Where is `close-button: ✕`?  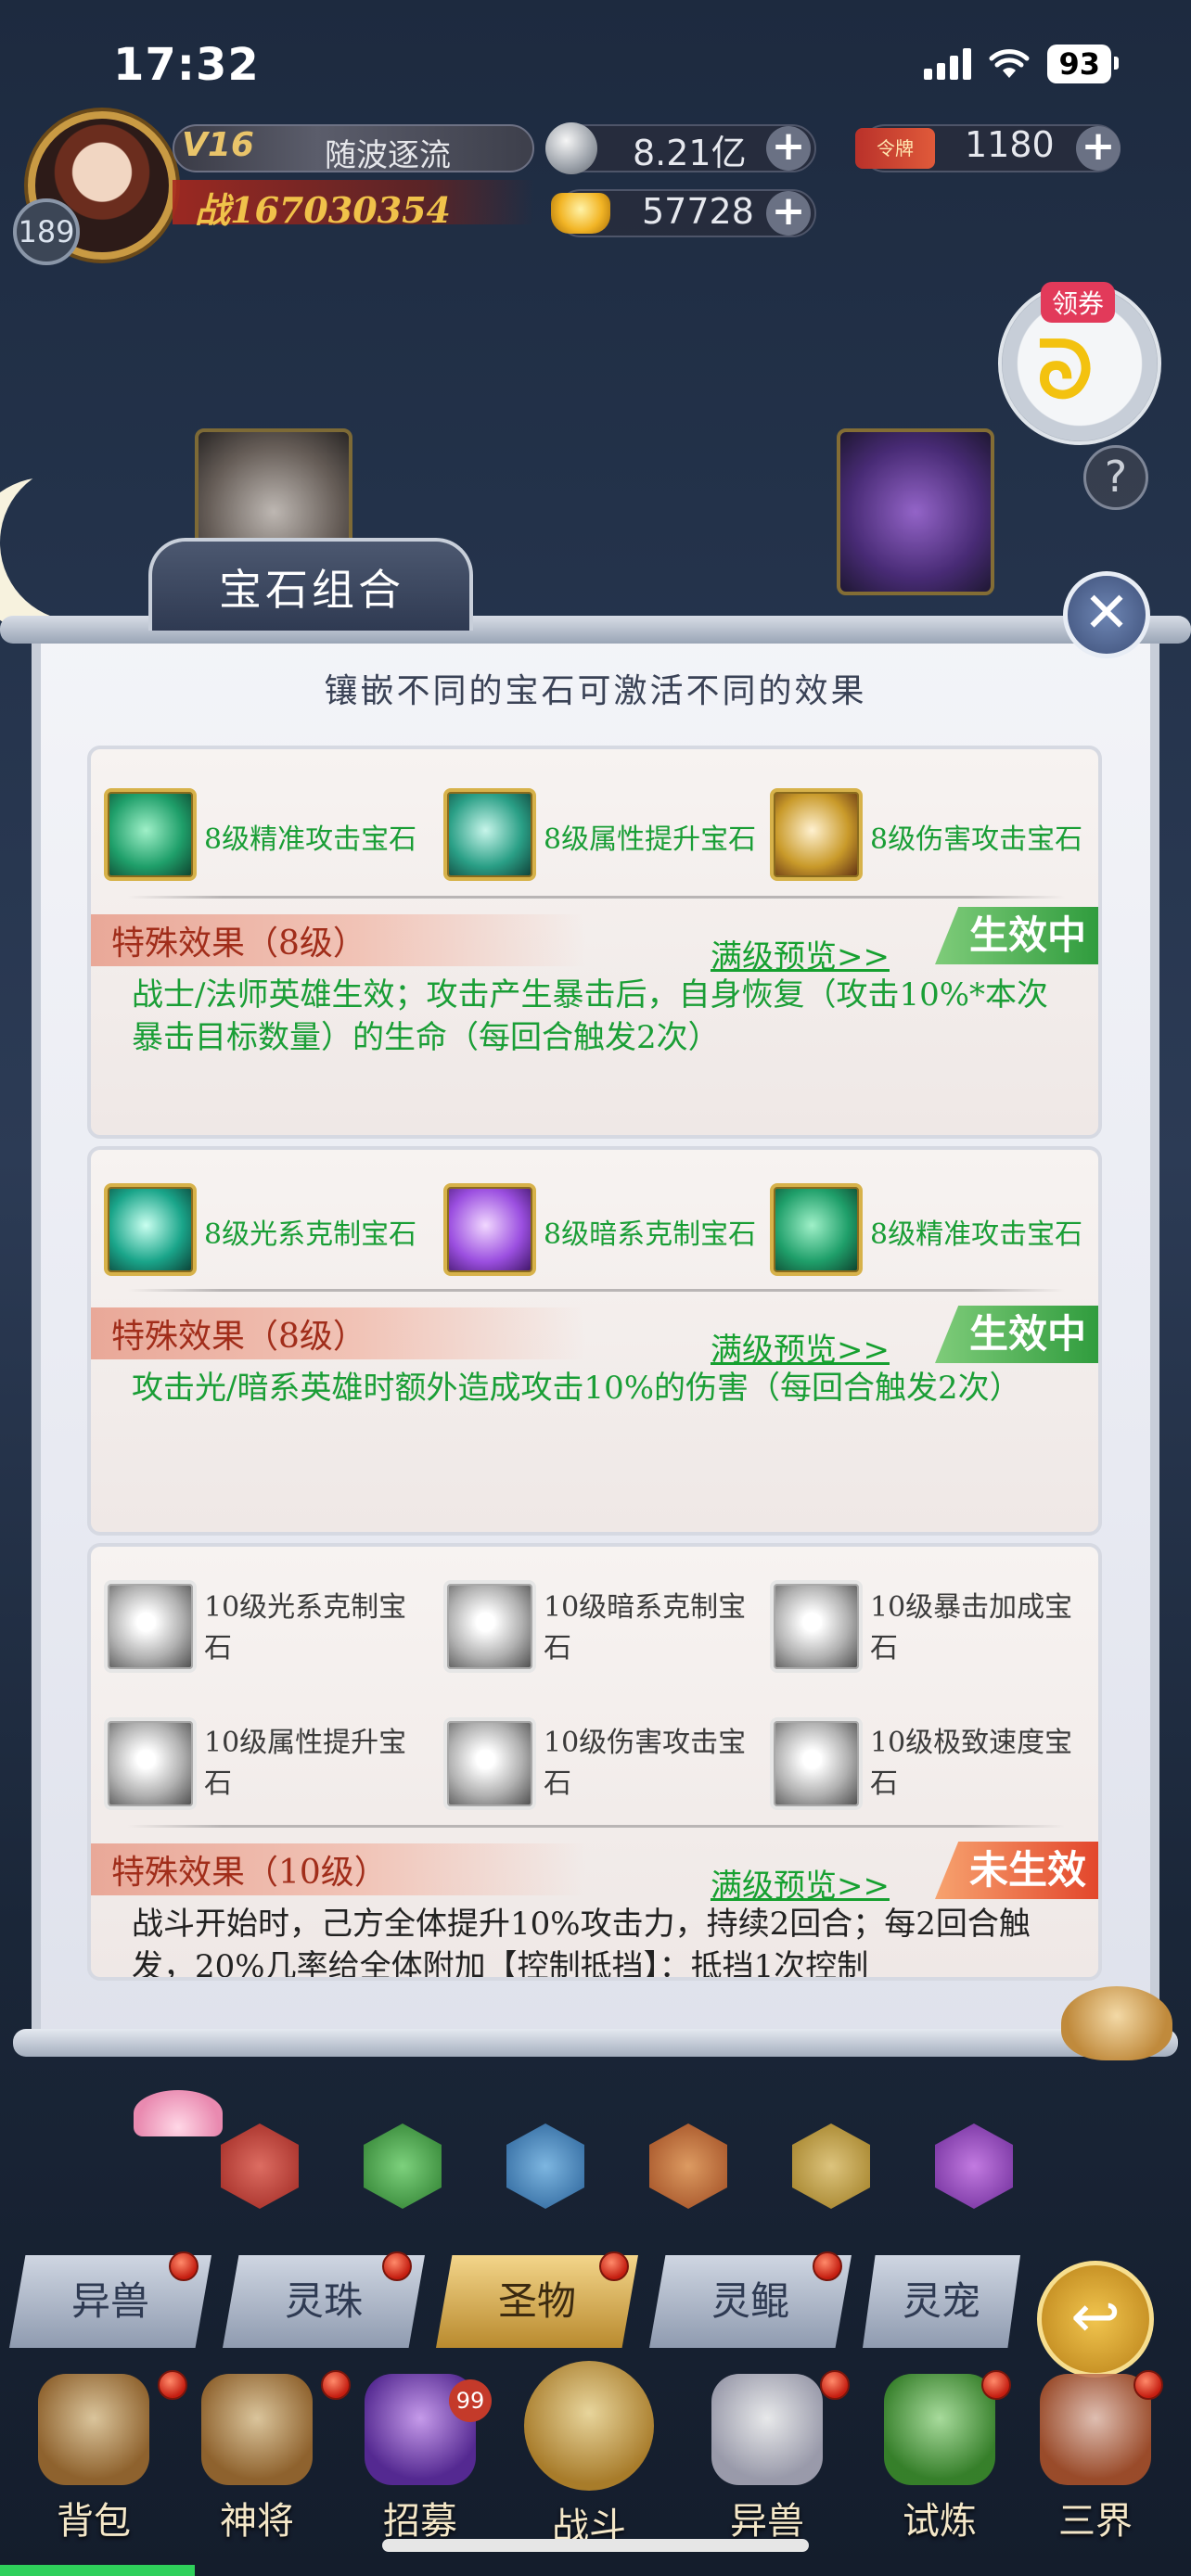
close-button: ✕ is located at coordinates (1106, 615).